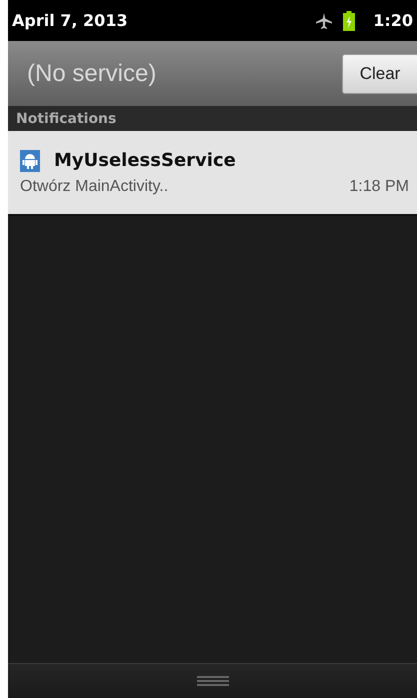 The image size is (417, 698). What do you see at coordinates (379, 187) in the screenshot?
I see `notification-time: 1:18 PM` at bounding box center [379, 187].